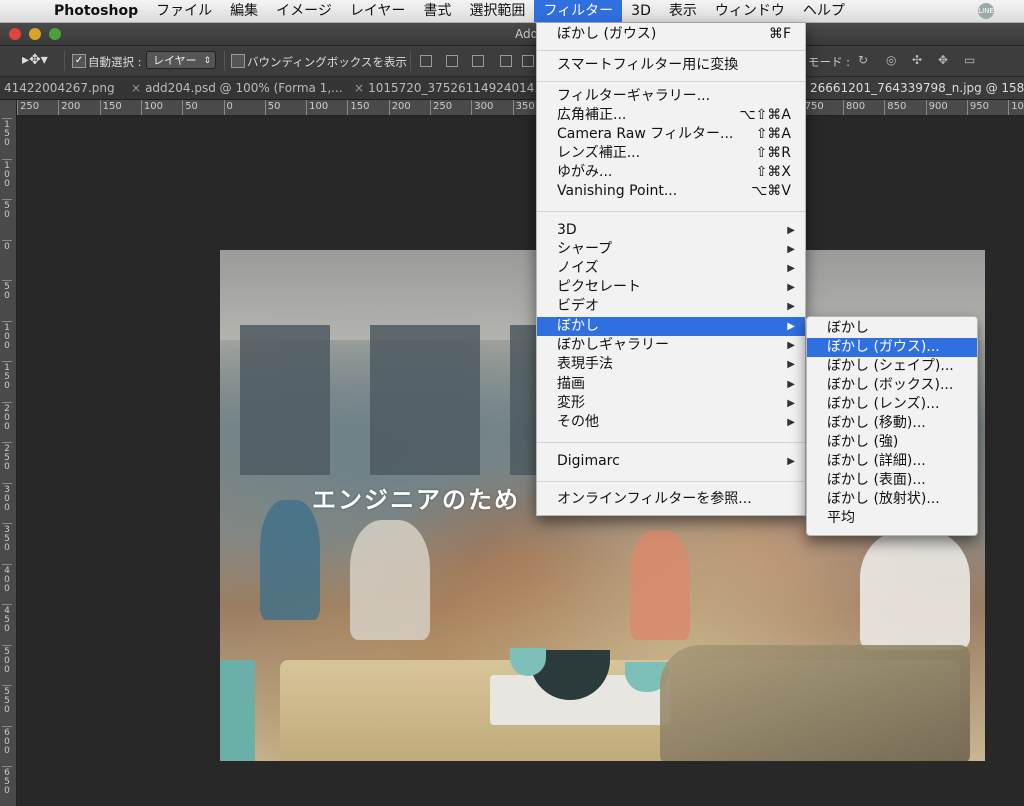  What do you see at coordinates (750, 11) in the screenshot?
I see `menu-window: ウィンドウ` at bounding box center [750, 11].